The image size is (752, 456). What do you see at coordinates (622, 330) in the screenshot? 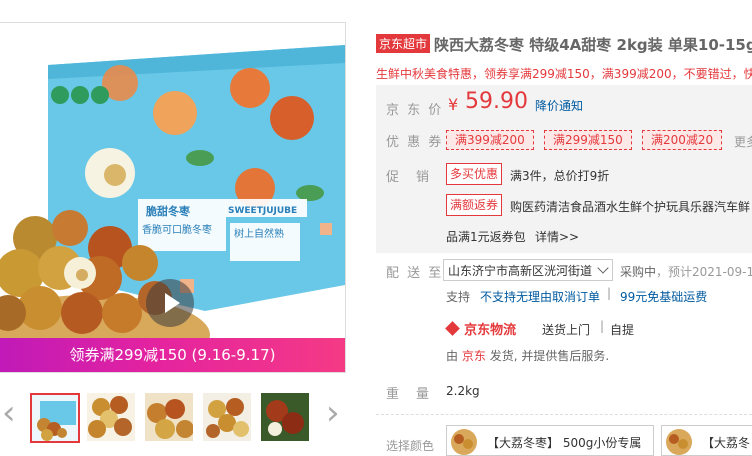
I see `logistics-self-pickup: 自提` at bounding box center [622, 330].